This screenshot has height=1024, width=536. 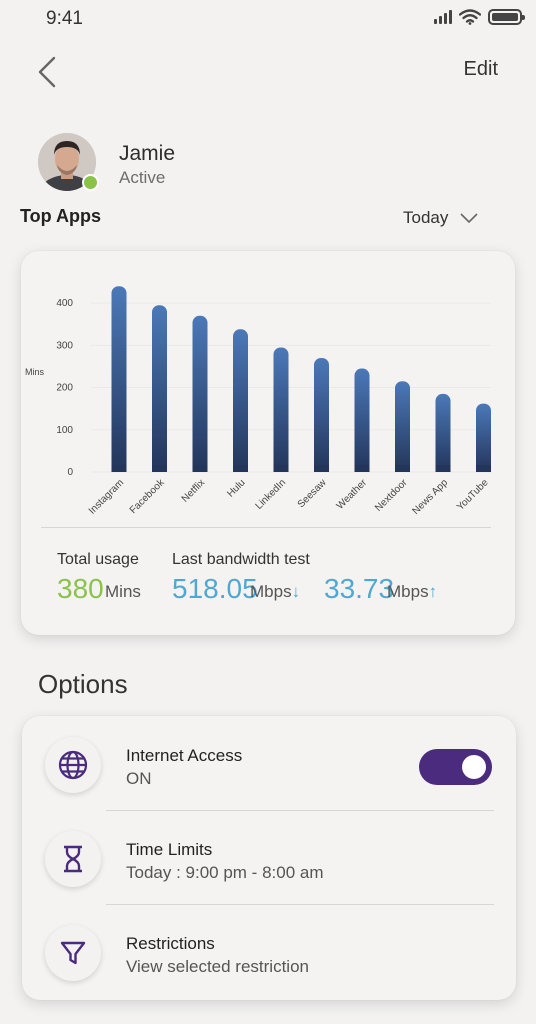 I want to click on x-tick-label: Instagram, so click(x=106, y=496).